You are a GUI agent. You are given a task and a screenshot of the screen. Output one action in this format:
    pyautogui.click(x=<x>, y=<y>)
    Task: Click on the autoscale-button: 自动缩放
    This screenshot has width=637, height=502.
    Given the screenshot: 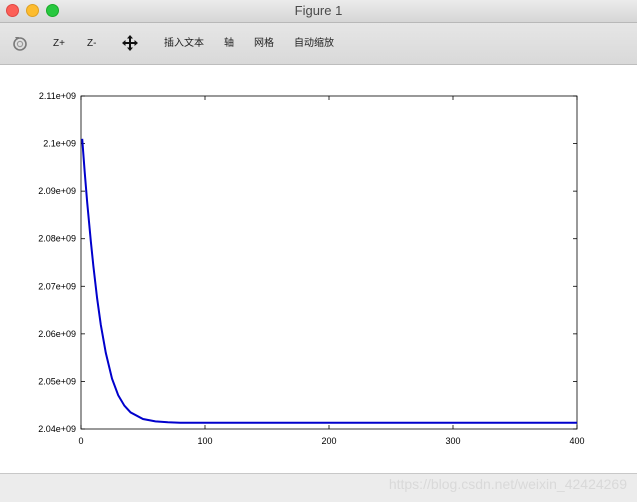 What is the action you would take?
    pyautogui.click(x=314, y=43)
    